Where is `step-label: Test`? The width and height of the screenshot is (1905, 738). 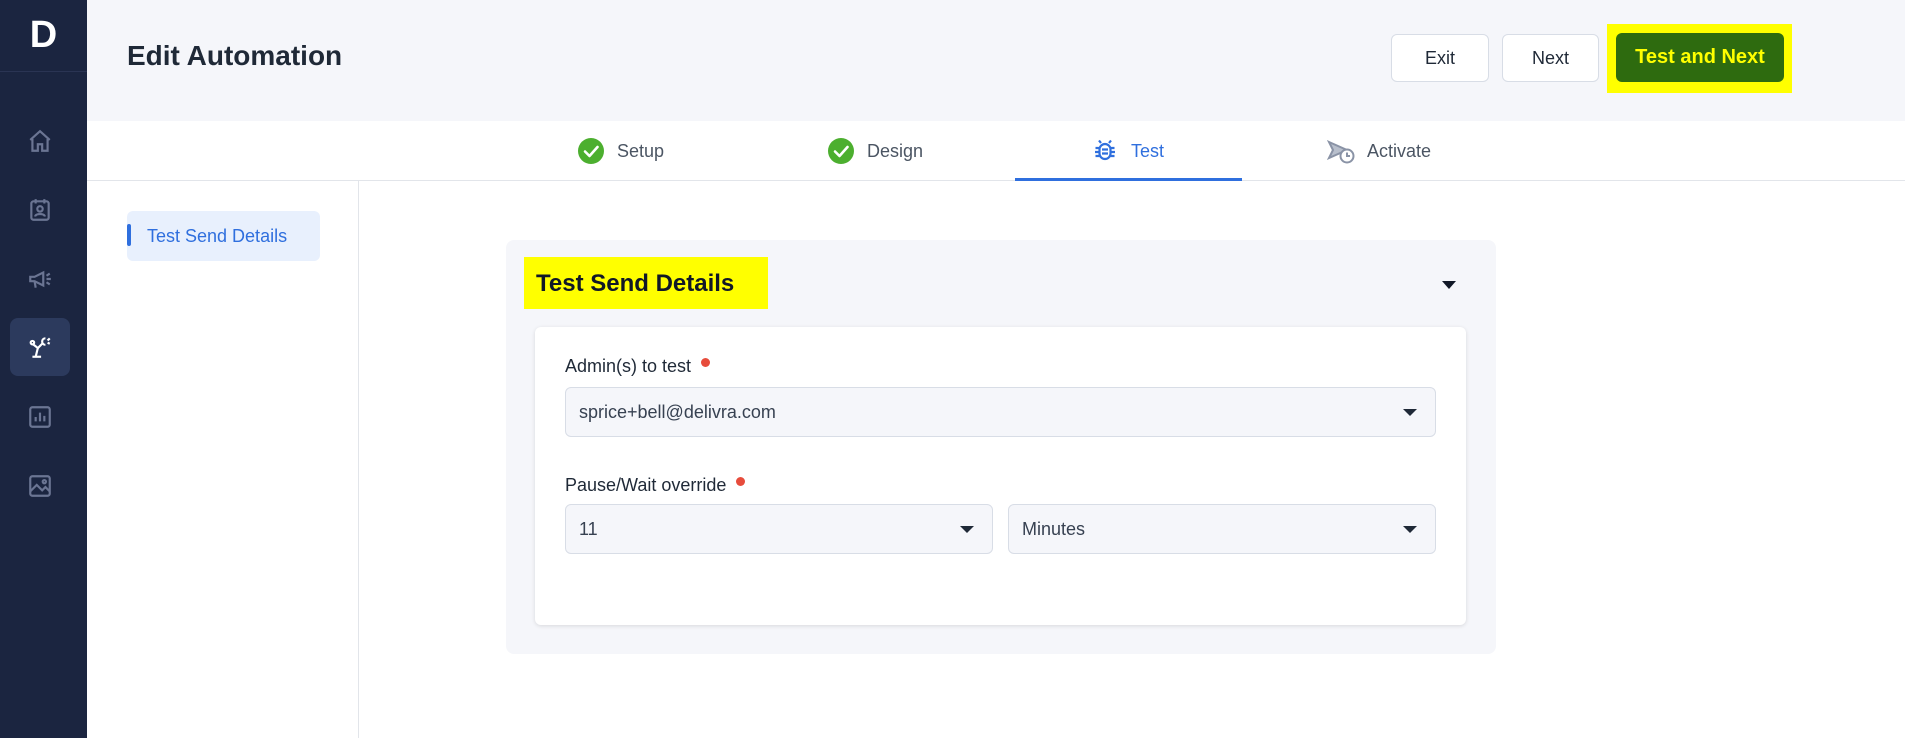
step-label: Test is located at coordinates (1148, 150).